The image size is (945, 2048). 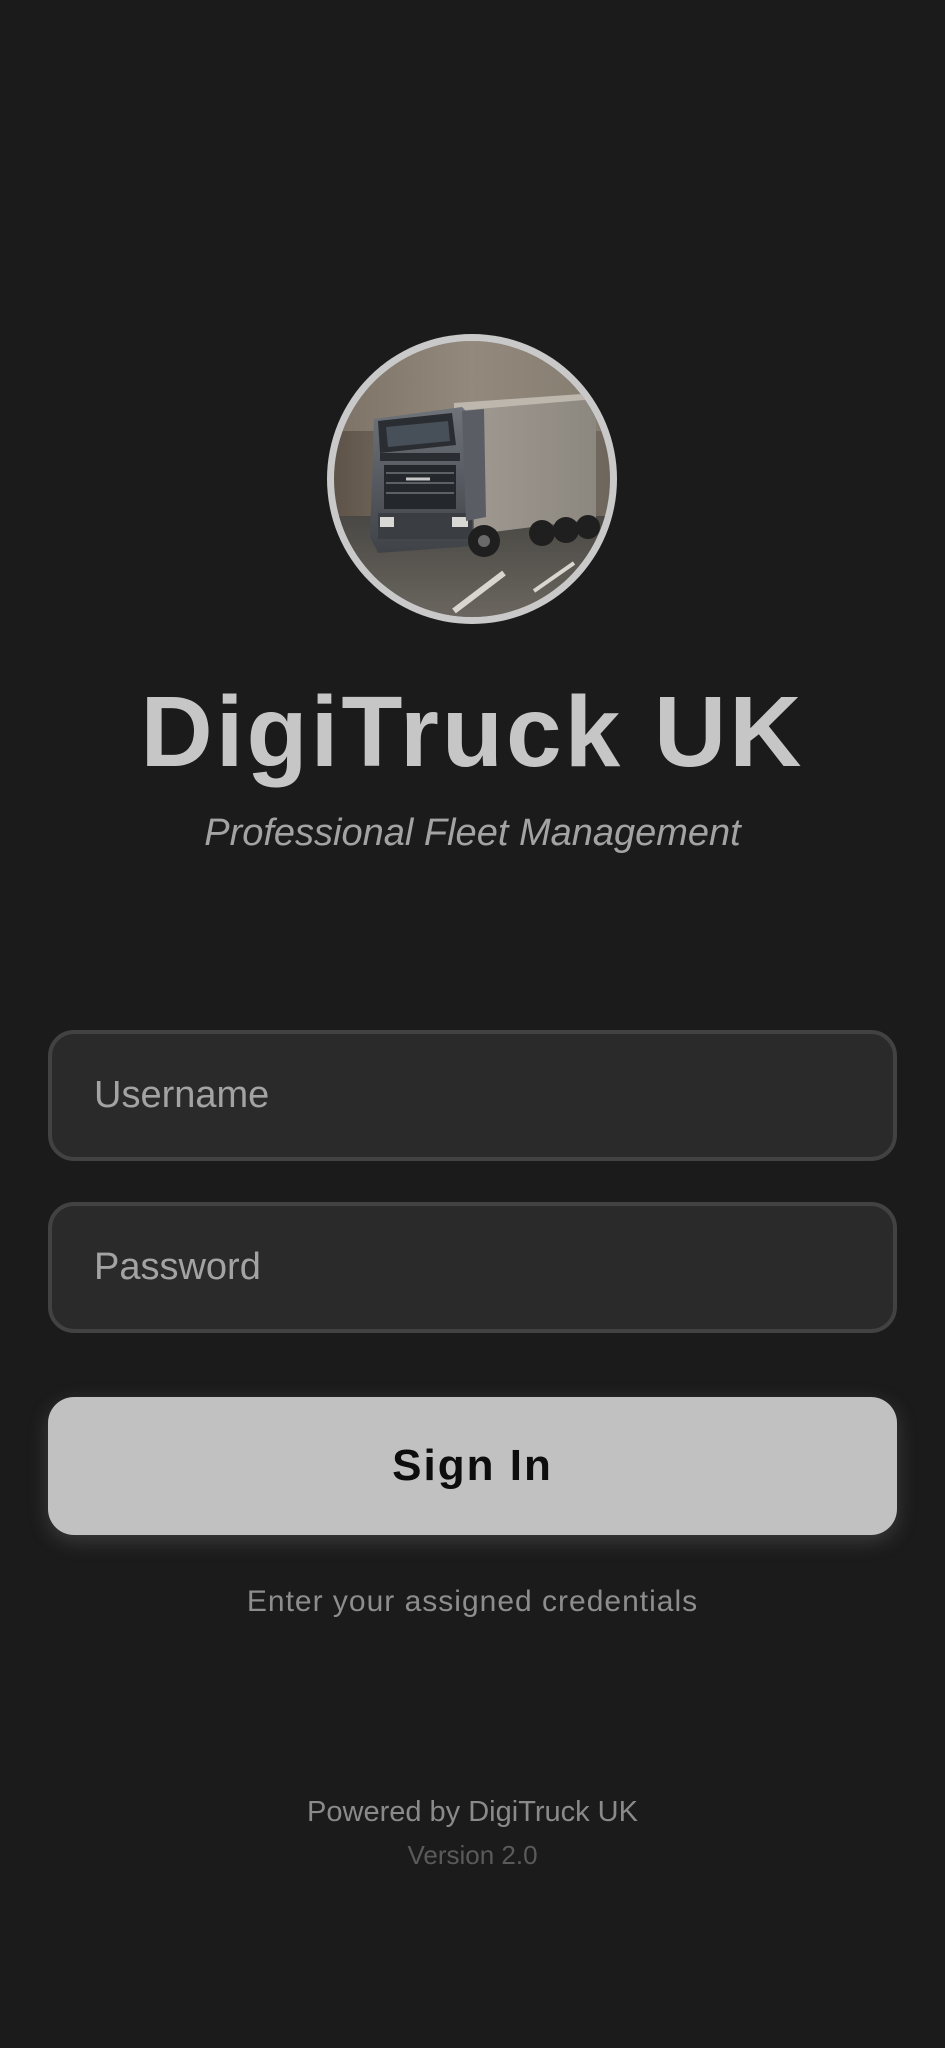 What do you see at coordinates (472, 1812) in the screenshot?
I see `powered-by-text: Powered by DigiTruck UK` at bounding box center [472, 1812].